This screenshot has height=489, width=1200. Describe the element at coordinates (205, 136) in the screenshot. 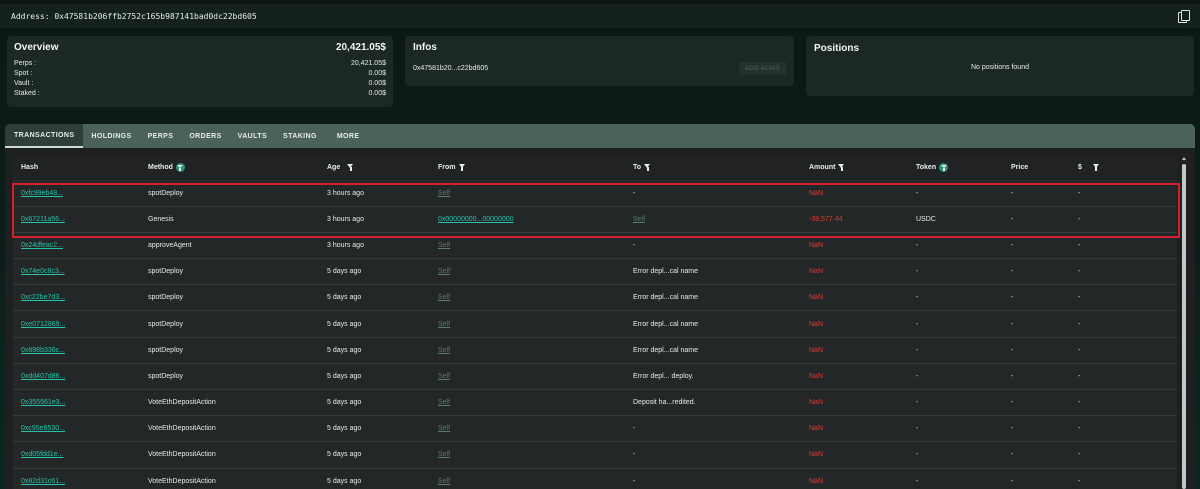

I see `tab-orders: ORDERS` at that location.